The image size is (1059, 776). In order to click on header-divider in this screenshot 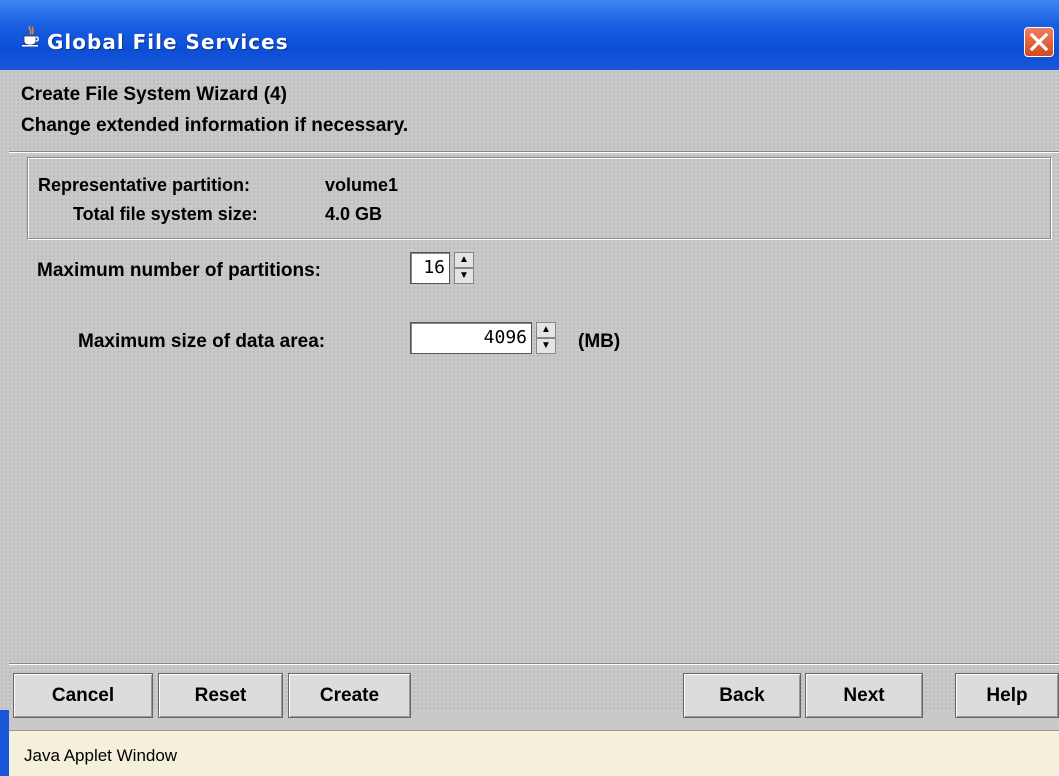, I will do `click(534, 152)`.